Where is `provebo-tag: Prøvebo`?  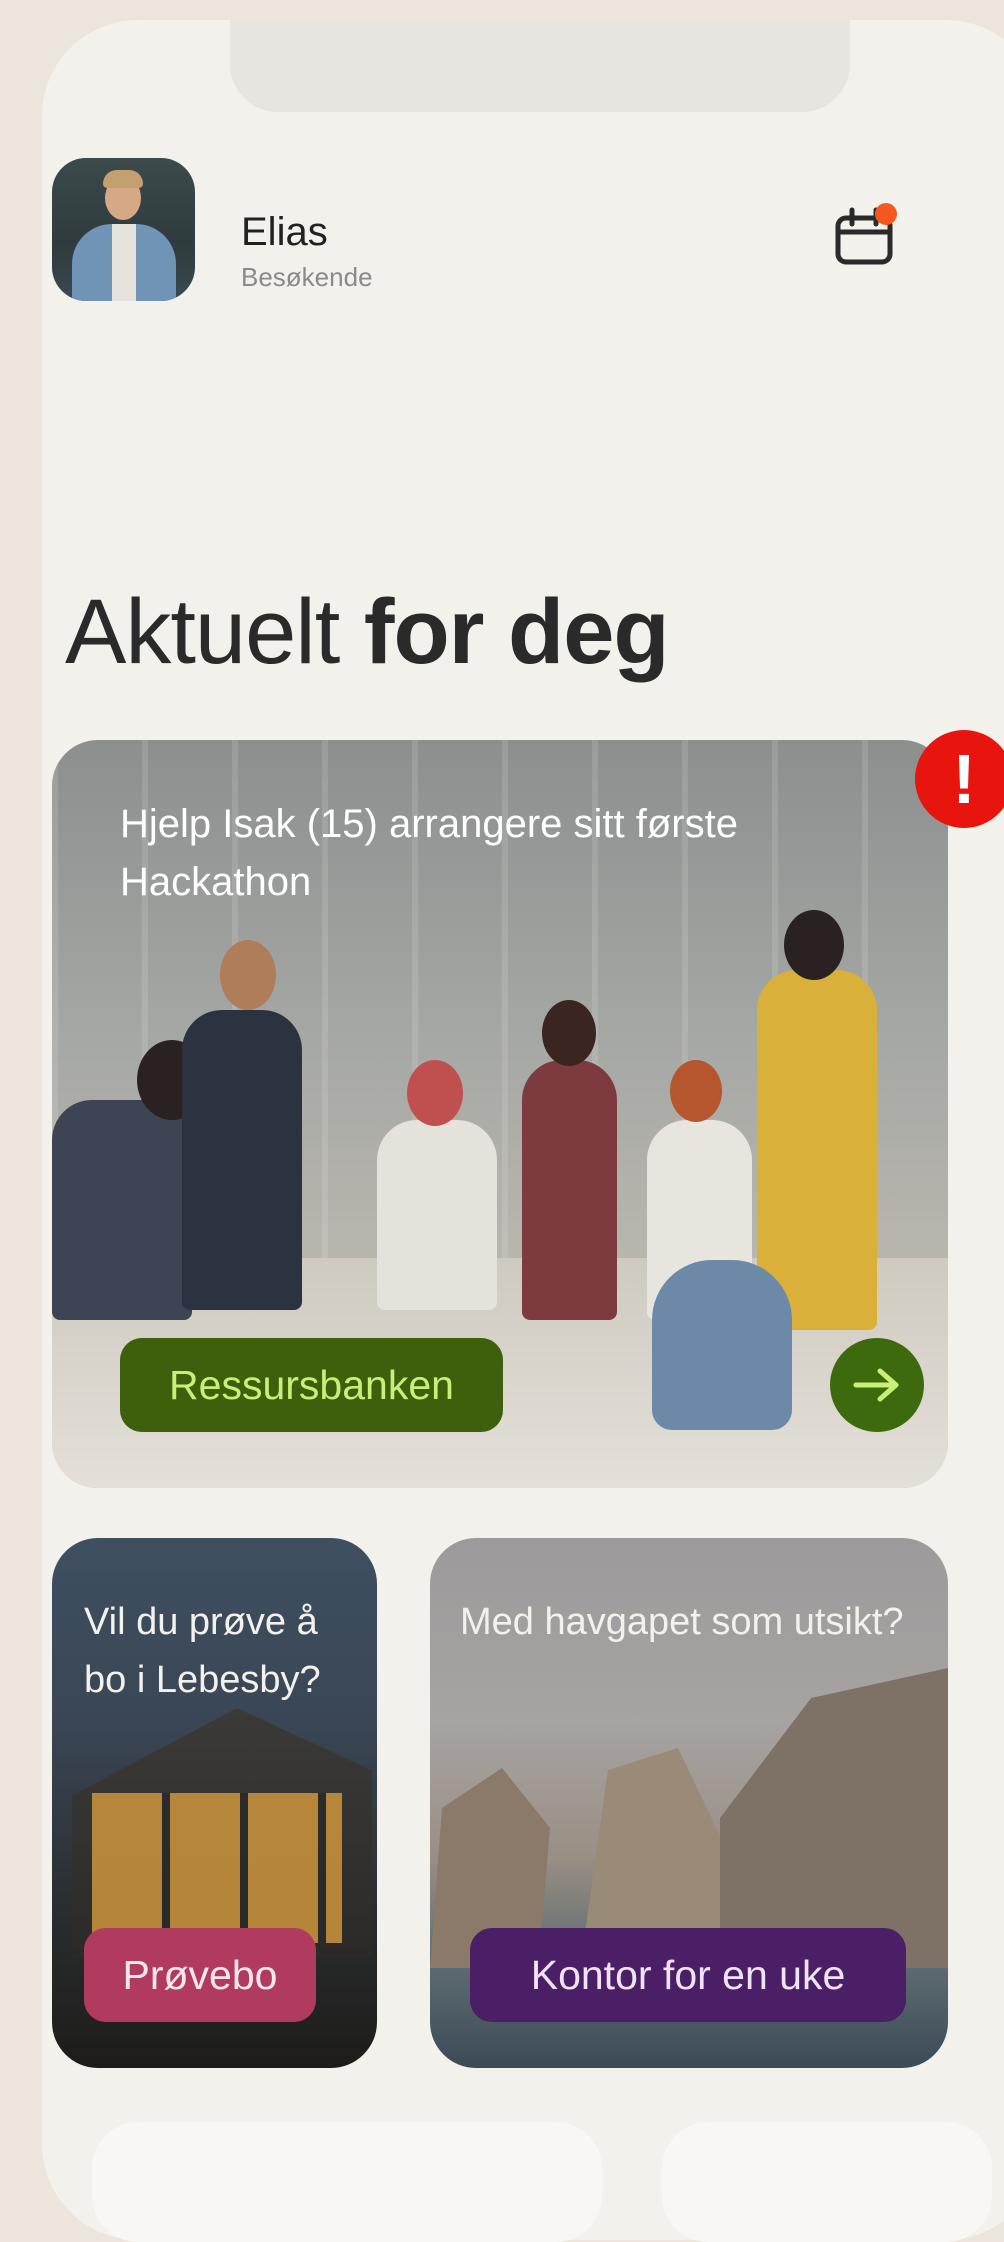 provebo-tag: Prøvebo is located at coordinates (200, 1975).